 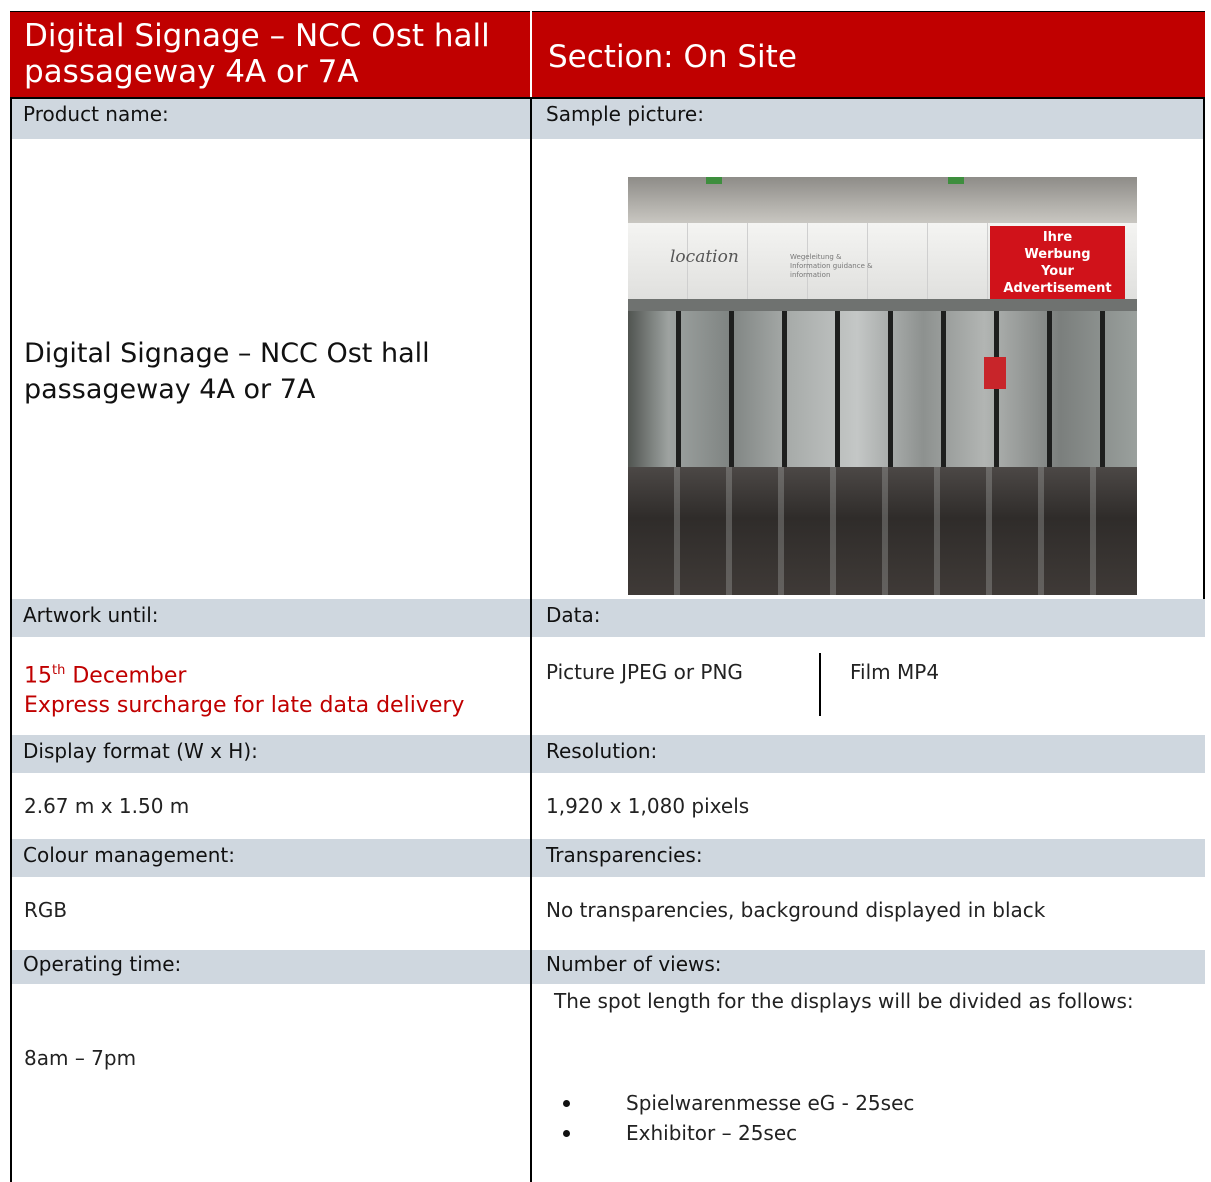 I want to click on transparencies-label: Transparencies:, so click(x=868, y=858).